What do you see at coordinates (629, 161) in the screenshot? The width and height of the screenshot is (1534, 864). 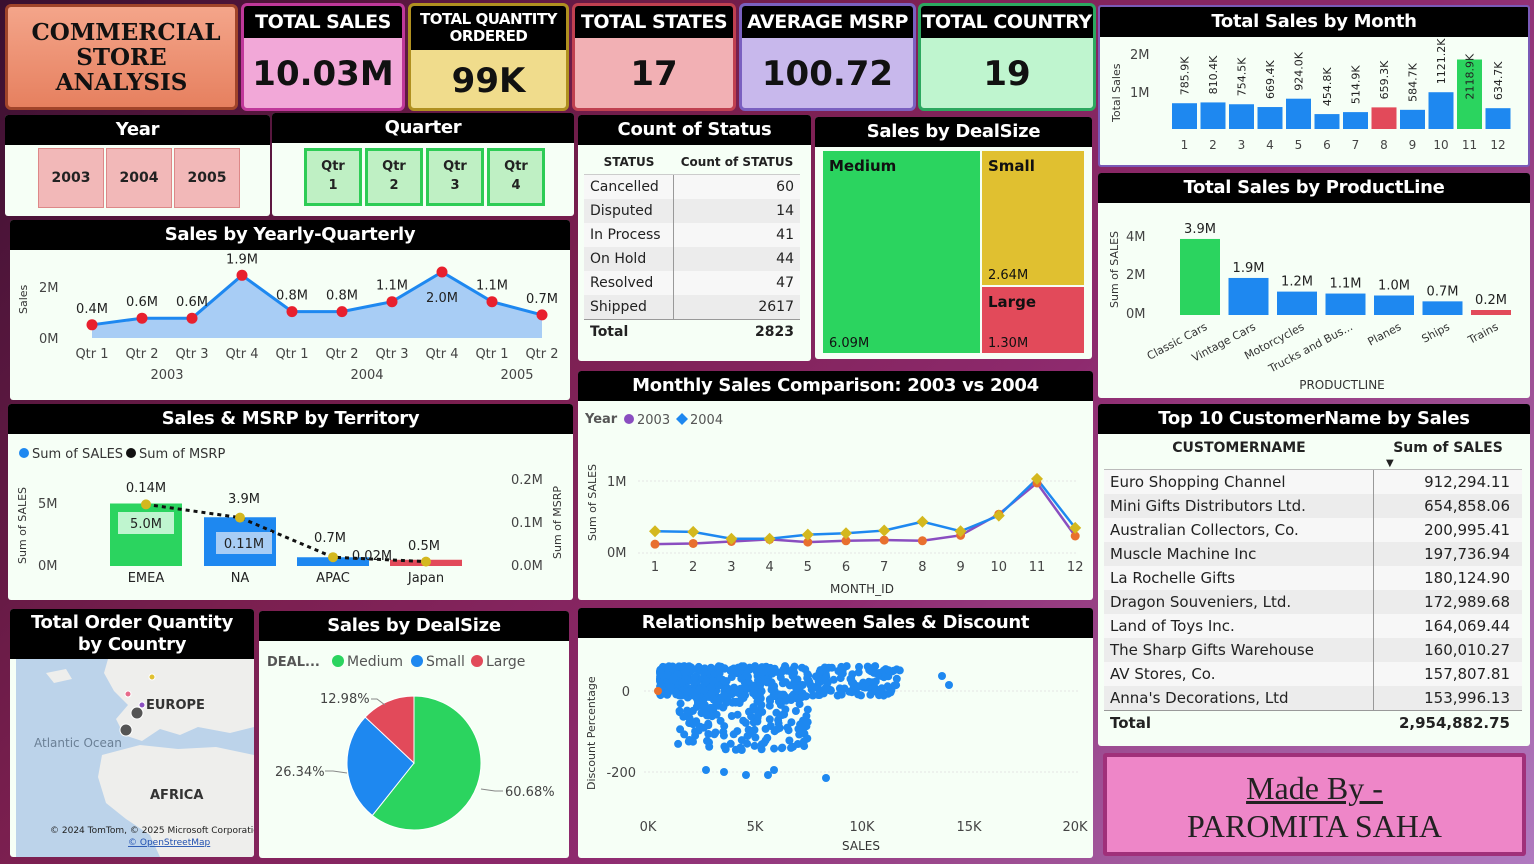 I see `column-header-status: STATUS` at bounding box center [629, 161].